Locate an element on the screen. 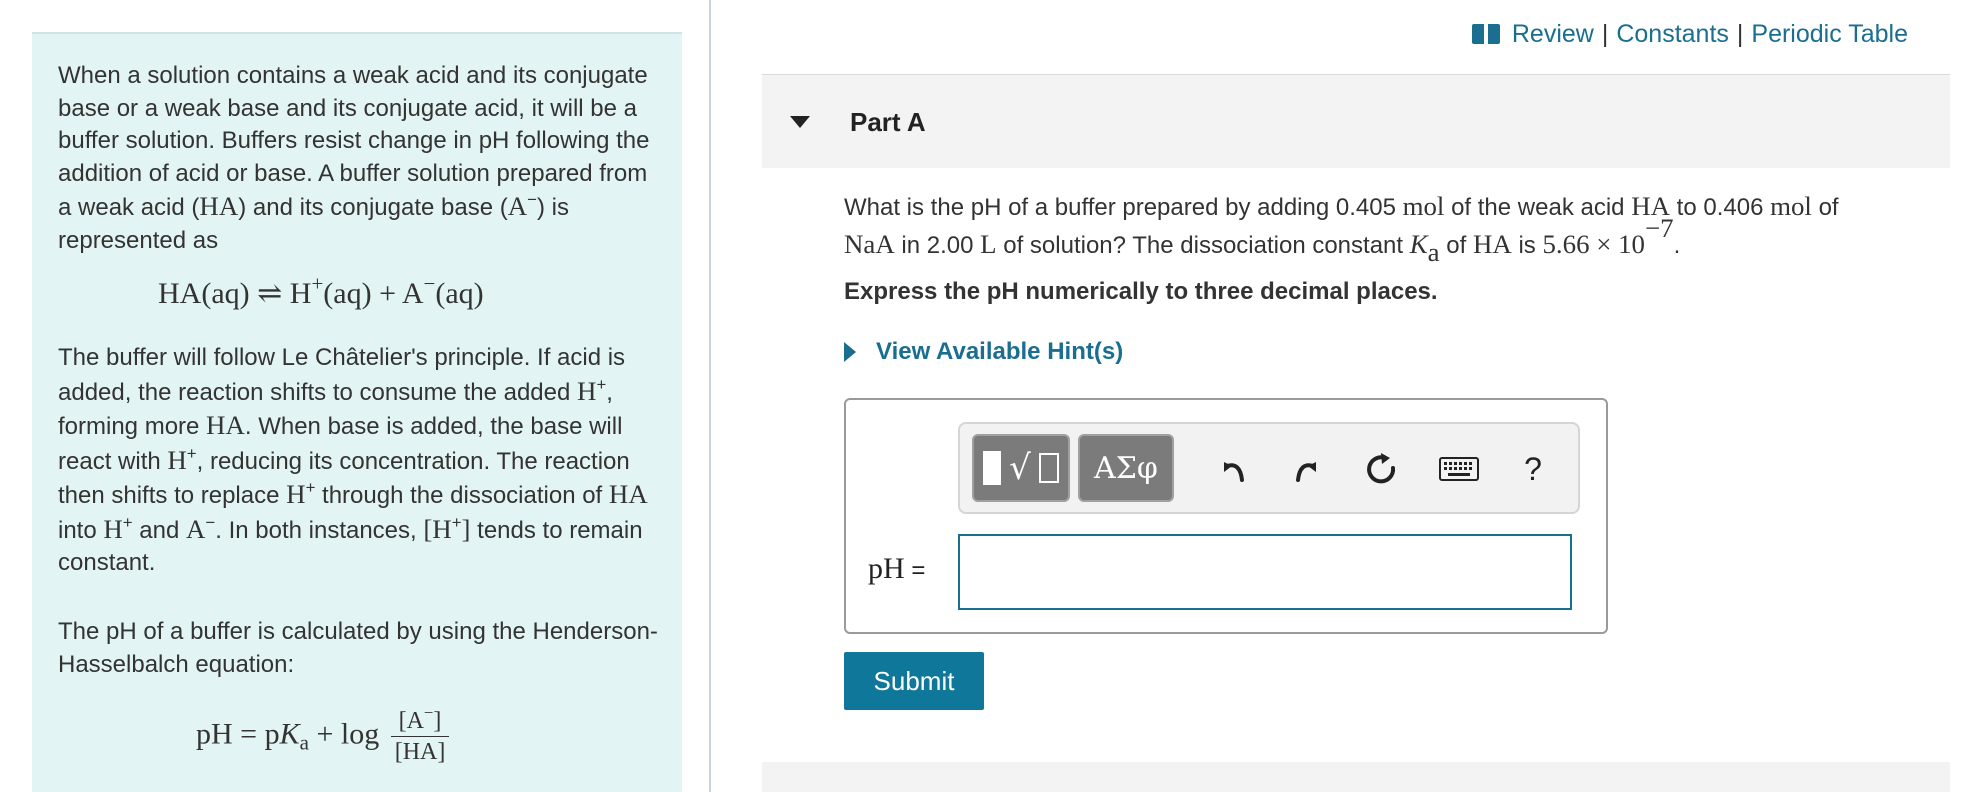  redo-icon is located at coordinates (1307, 469).